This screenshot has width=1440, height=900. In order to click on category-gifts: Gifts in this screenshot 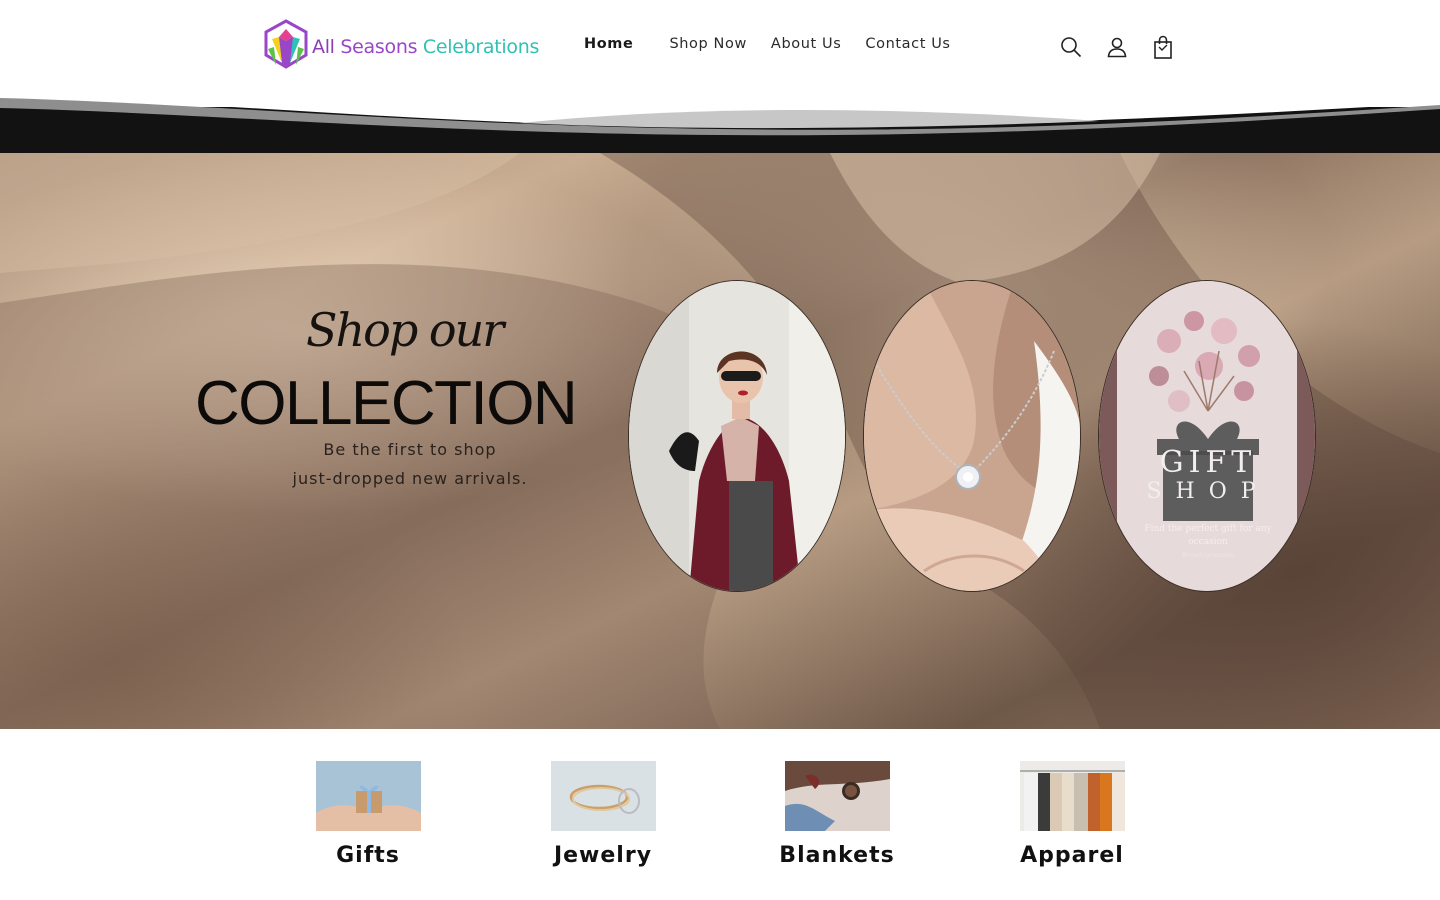, I will do `click(368, 814)`.